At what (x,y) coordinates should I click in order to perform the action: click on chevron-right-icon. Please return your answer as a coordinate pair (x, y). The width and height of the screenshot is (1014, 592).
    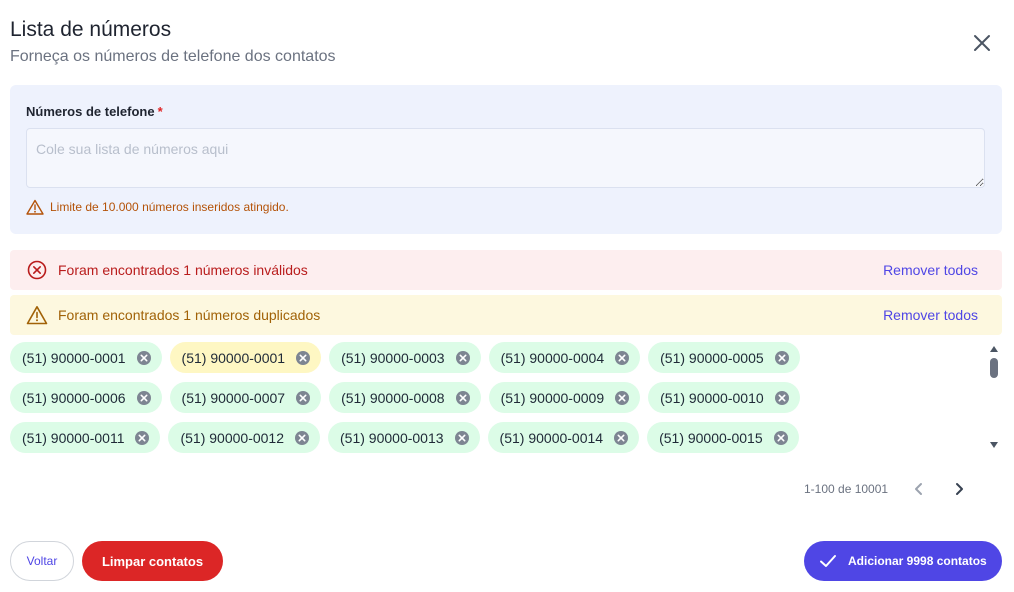
    Looking at the image, I should click on (960, 489).